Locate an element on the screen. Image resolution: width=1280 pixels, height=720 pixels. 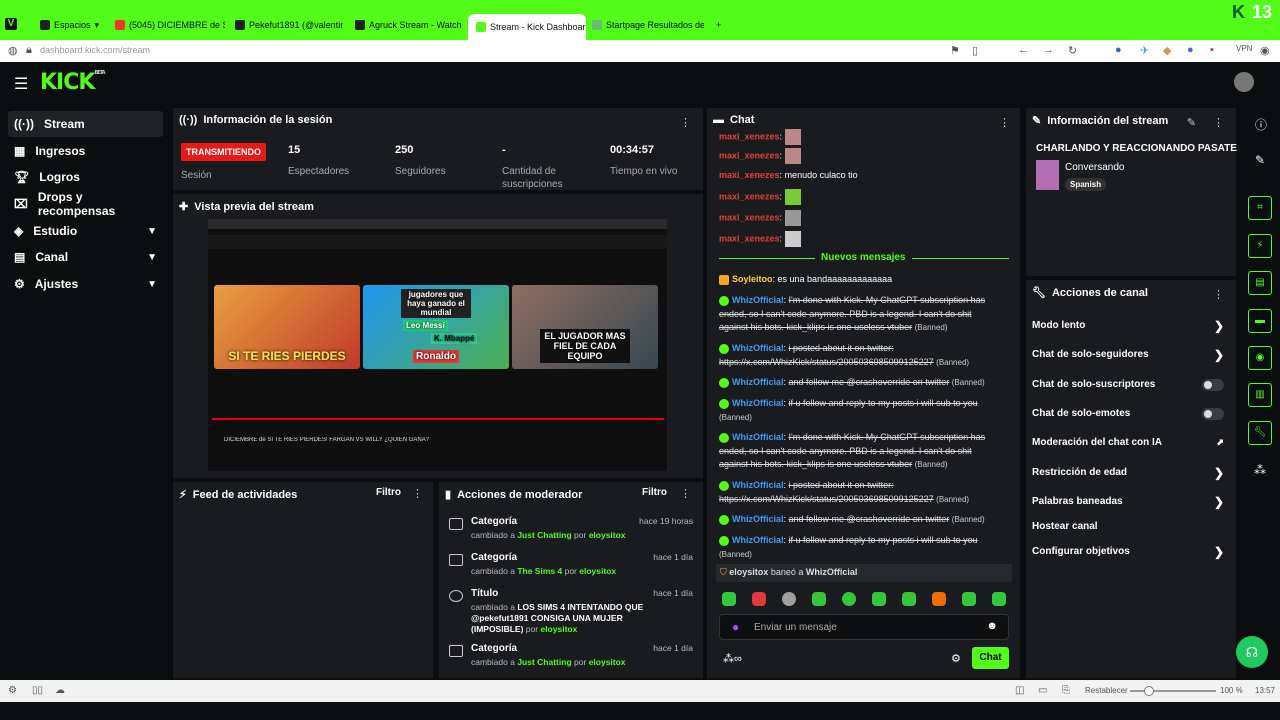
tile-icon: ▭ is located at coordinates (1042, 690).